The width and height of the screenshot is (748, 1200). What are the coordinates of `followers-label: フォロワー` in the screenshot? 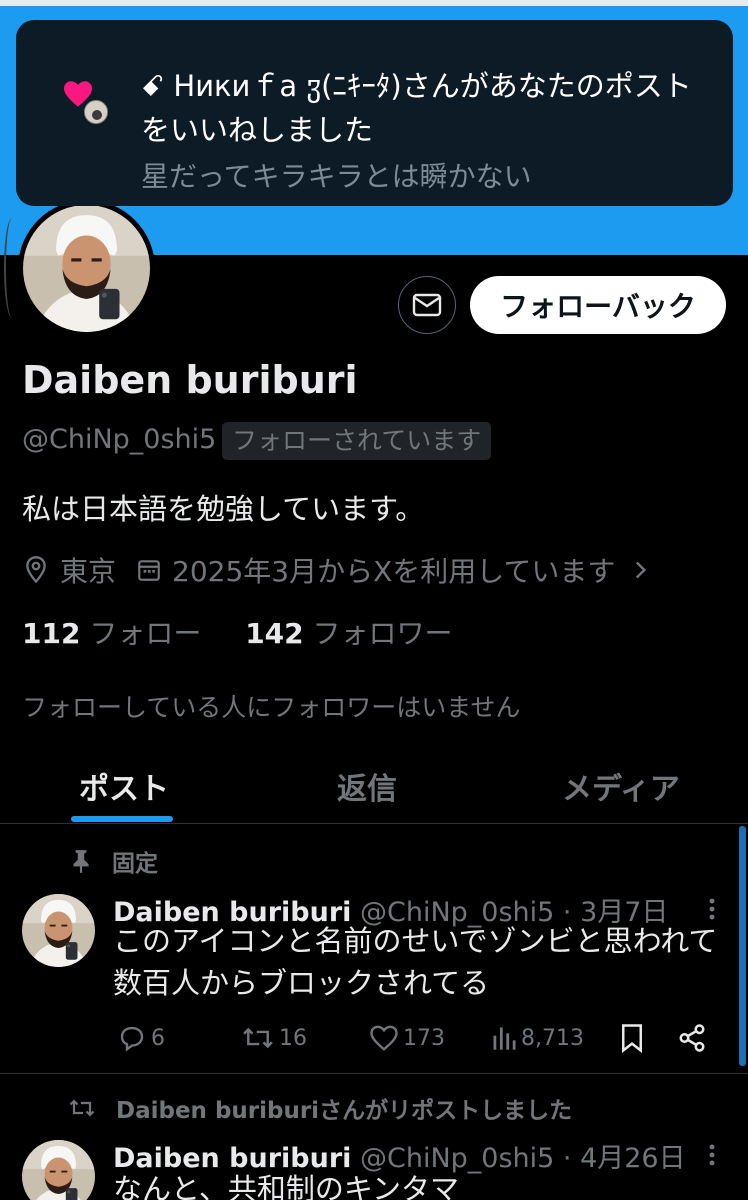 It's located at (382, 633).